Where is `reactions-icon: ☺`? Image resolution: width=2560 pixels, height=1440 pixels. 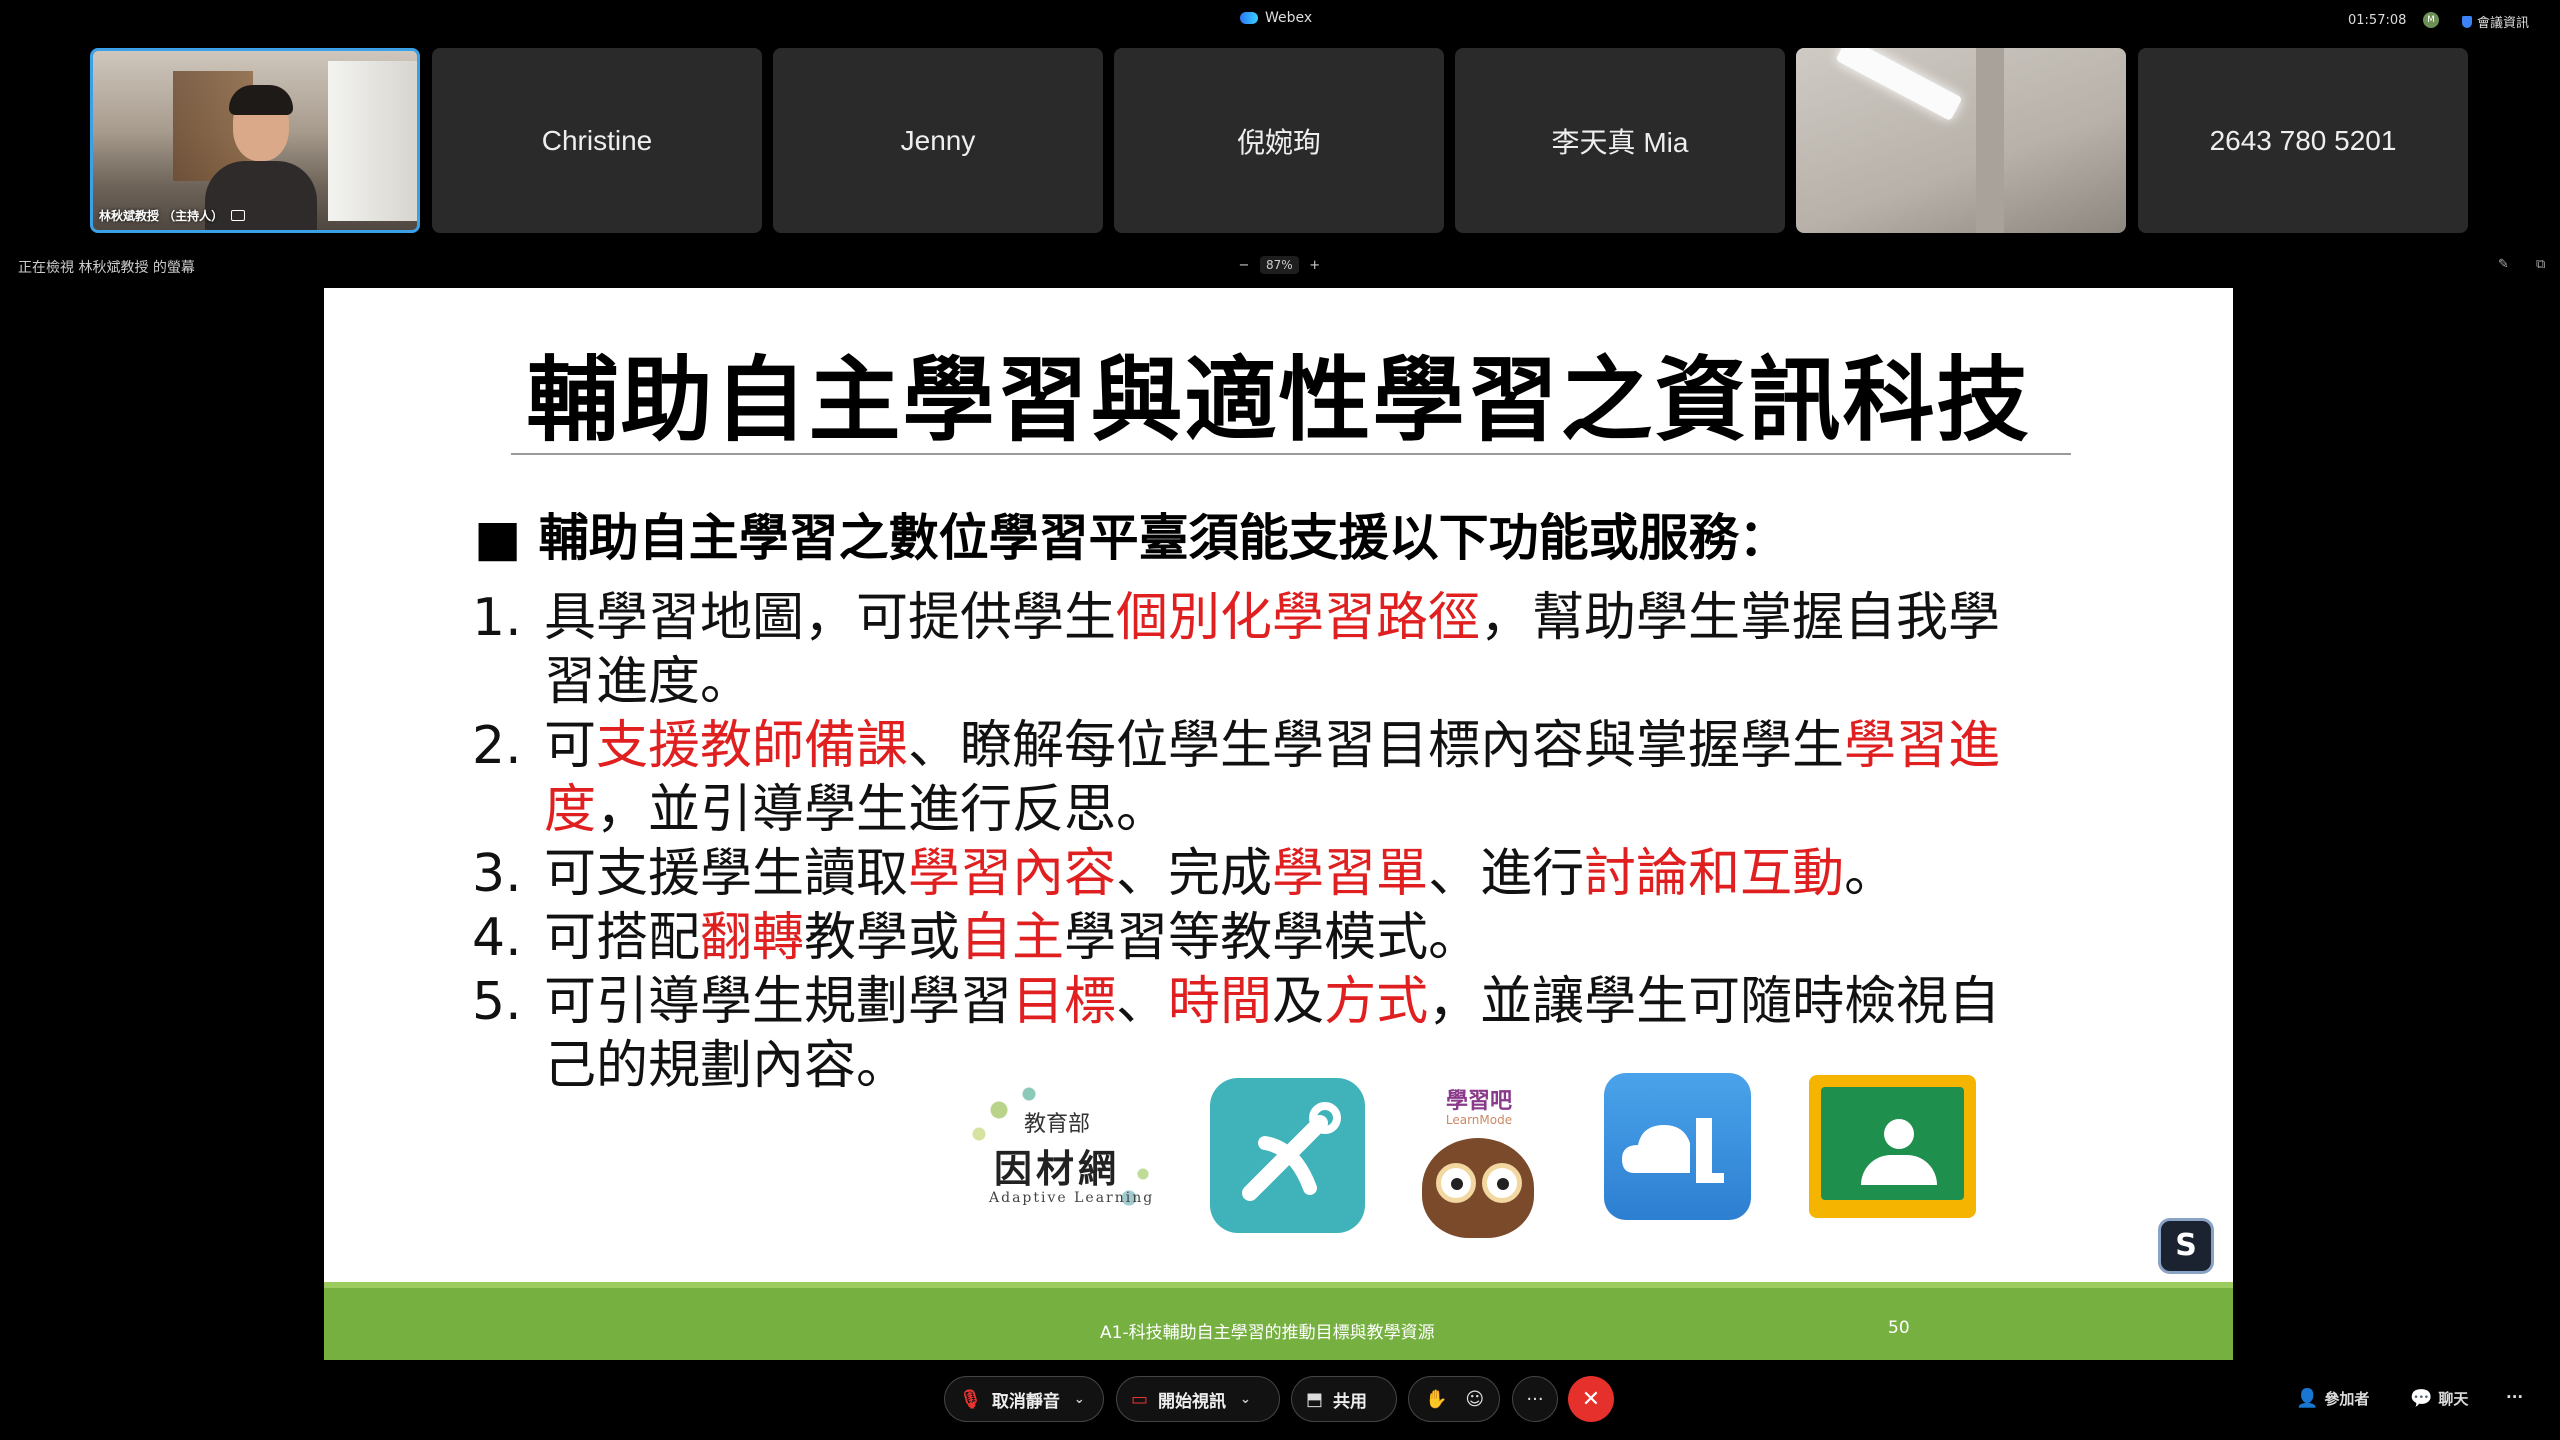 reactions-icon: ☺ is located at coordinates (1474, 1399).